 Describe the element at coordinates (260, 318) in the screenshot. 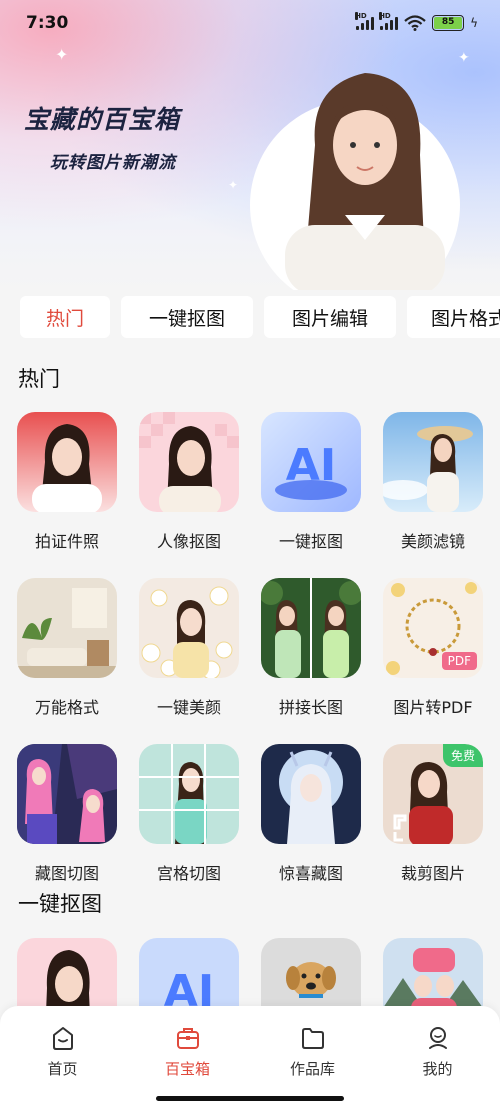

I see `category-tabs: 热门 一键抠图 图片编辑 图片格式` at that location.